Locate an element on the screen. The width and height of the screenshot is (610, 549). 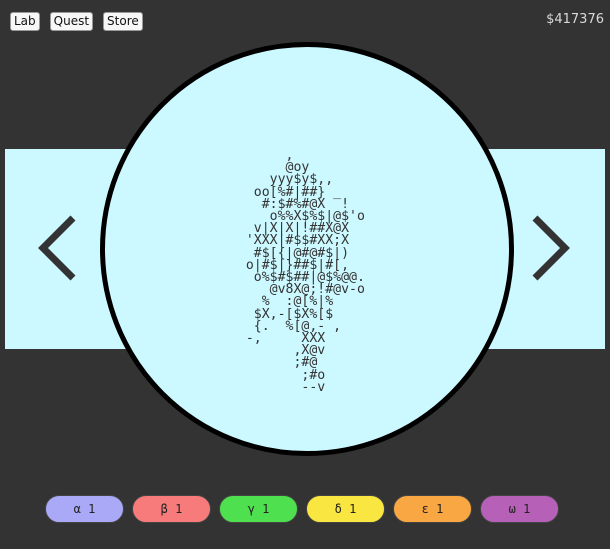
chevron-right-icon is located at coordinates (551, 248).